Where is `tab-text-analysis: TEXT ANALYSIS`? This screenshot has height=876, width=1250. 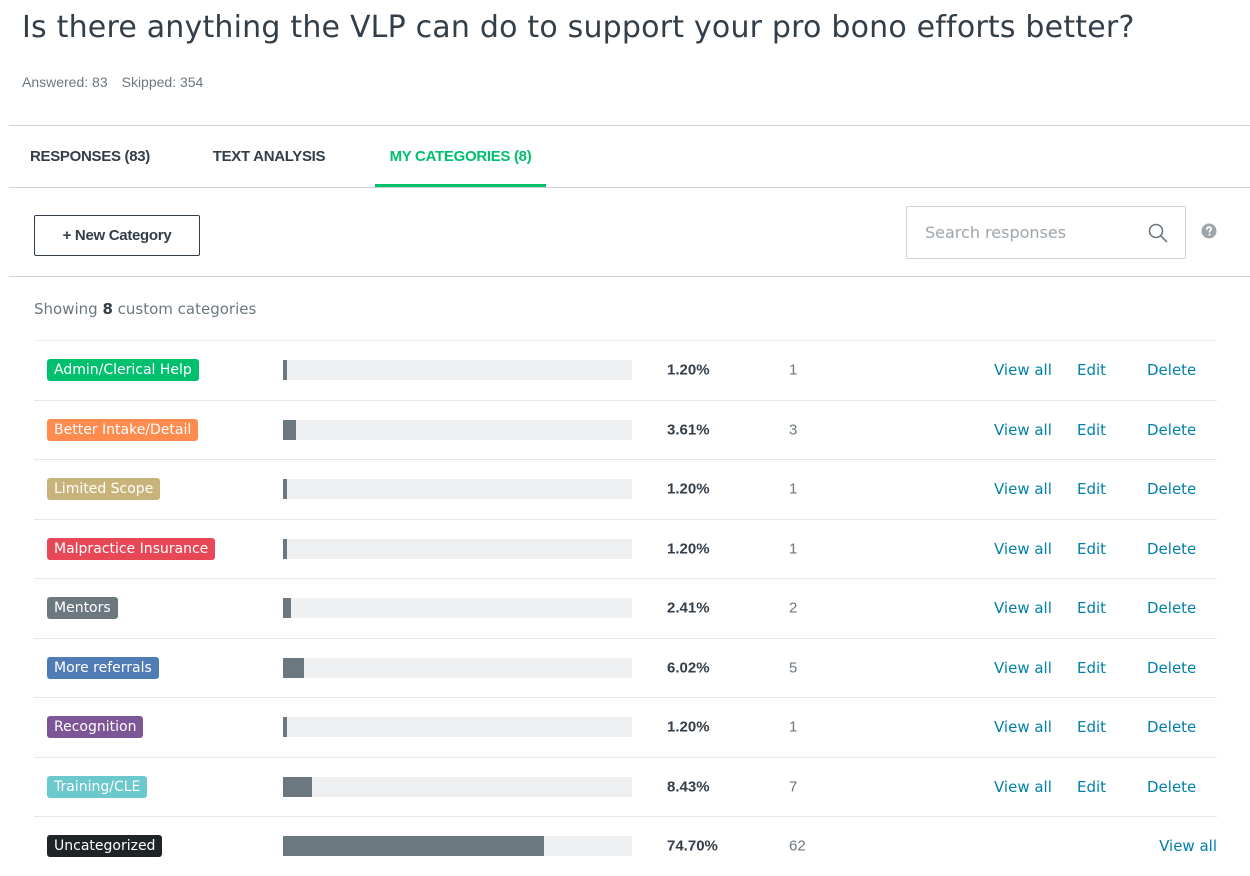 tab-text-analysis: TEXT ANALYSIS is located at coordinates (269, 157).